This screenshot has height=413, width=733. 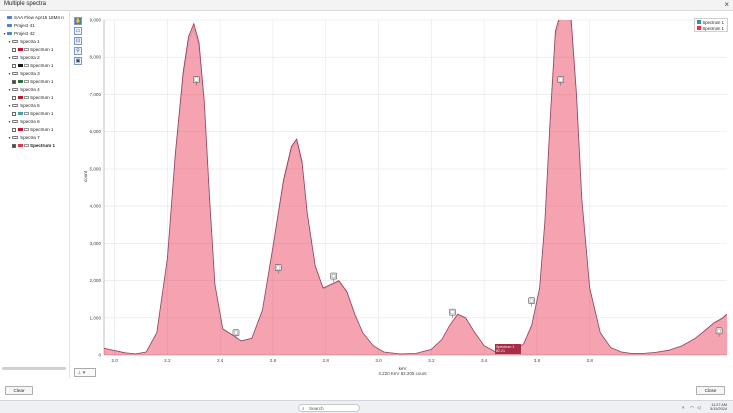 I want to click on chevron-up-icon: ˄, so click(x=683, y=407).